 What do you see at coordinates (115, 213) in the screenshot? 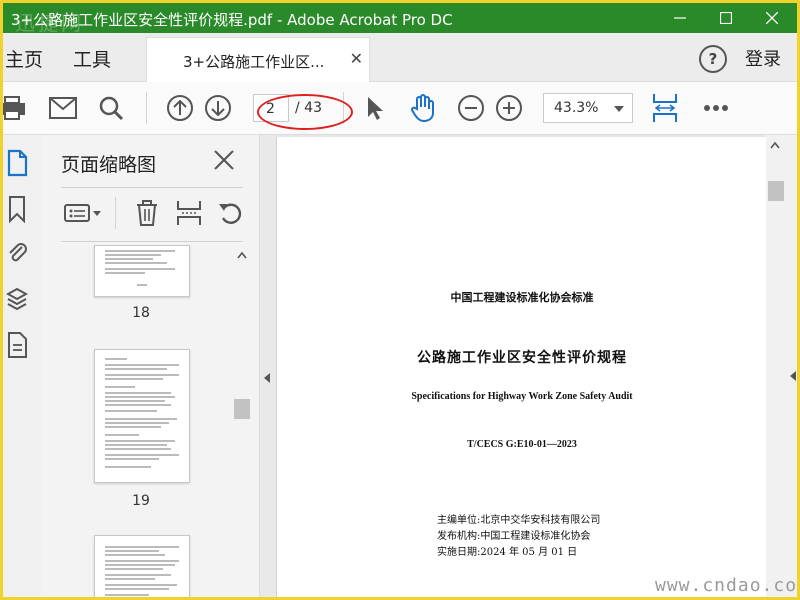
I see `panel-toolbar-divider` at bounding box center [115, 213].